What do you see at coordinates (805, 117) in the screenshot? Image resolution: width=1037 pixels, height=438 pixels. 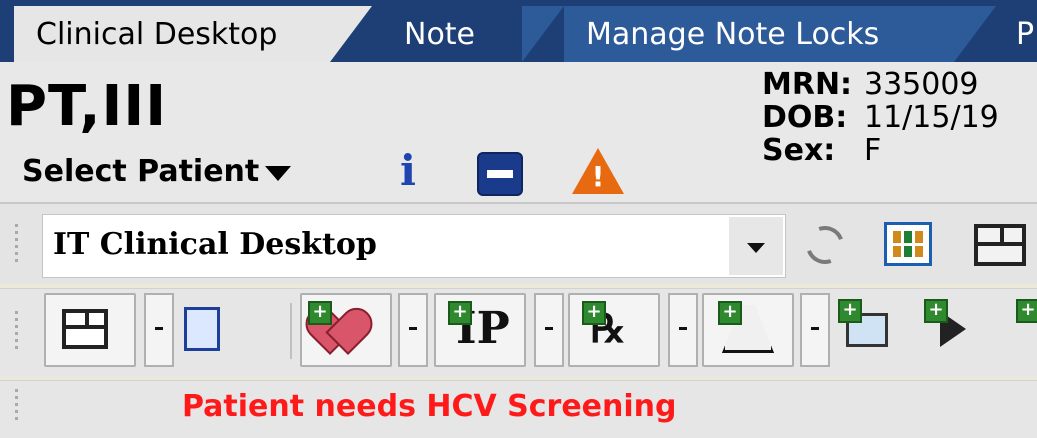 I see `dob-label: DOB:` at bounding box center [805, 117].